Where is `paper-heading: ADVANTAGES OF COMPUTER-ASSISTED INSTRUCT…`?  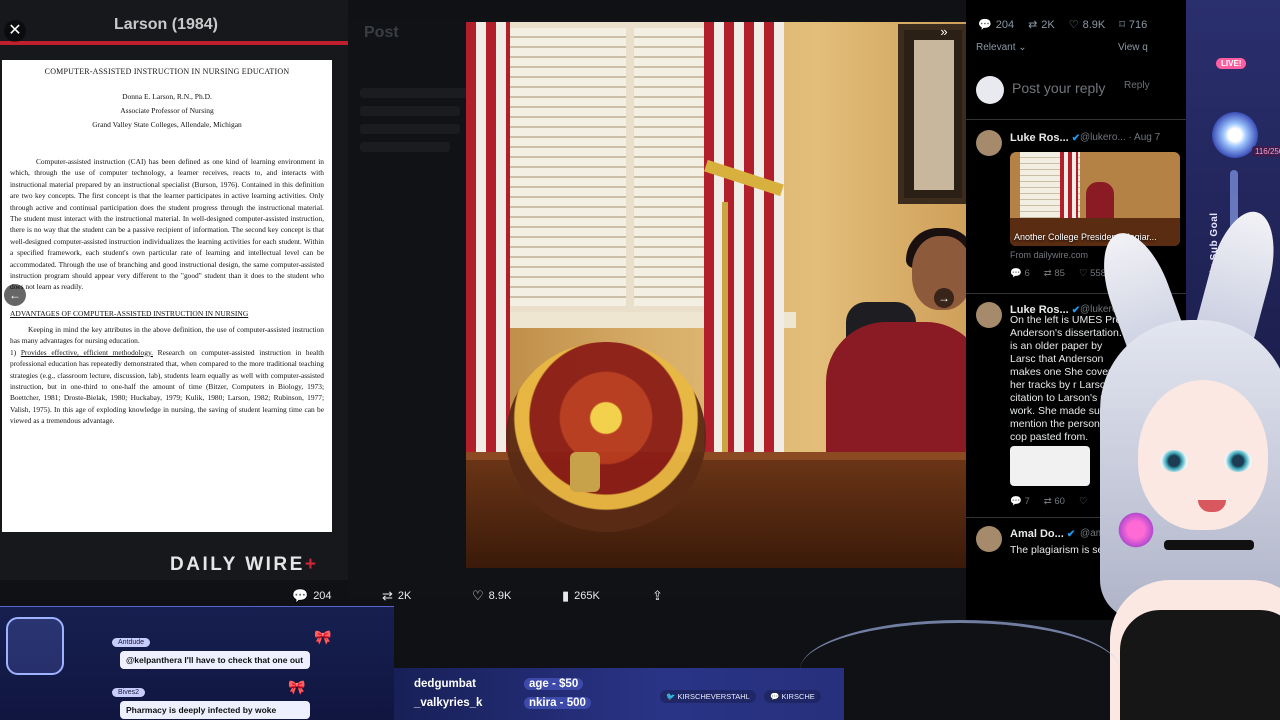 paper-heading: ADVANTAGES OF COMPUTER-ASSISTED INSTRUCT… is located at coordinates (129, 313).